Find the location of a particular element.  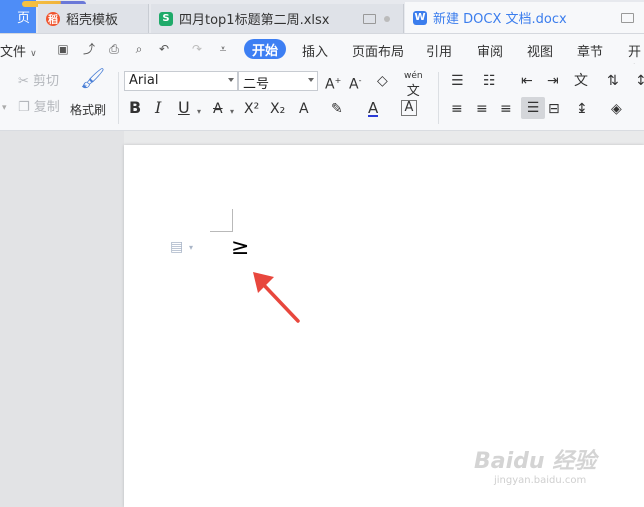

show-hide-marks-icon: ⇅ is located at coordinates (613, 81).